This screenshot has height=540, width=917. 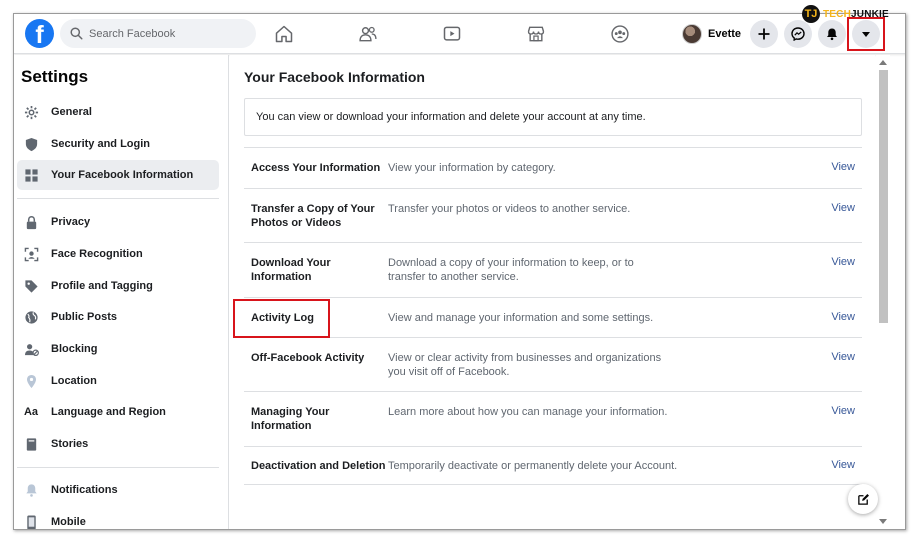 I want to click on facebook-logo: f, so click(x=39, y=33).